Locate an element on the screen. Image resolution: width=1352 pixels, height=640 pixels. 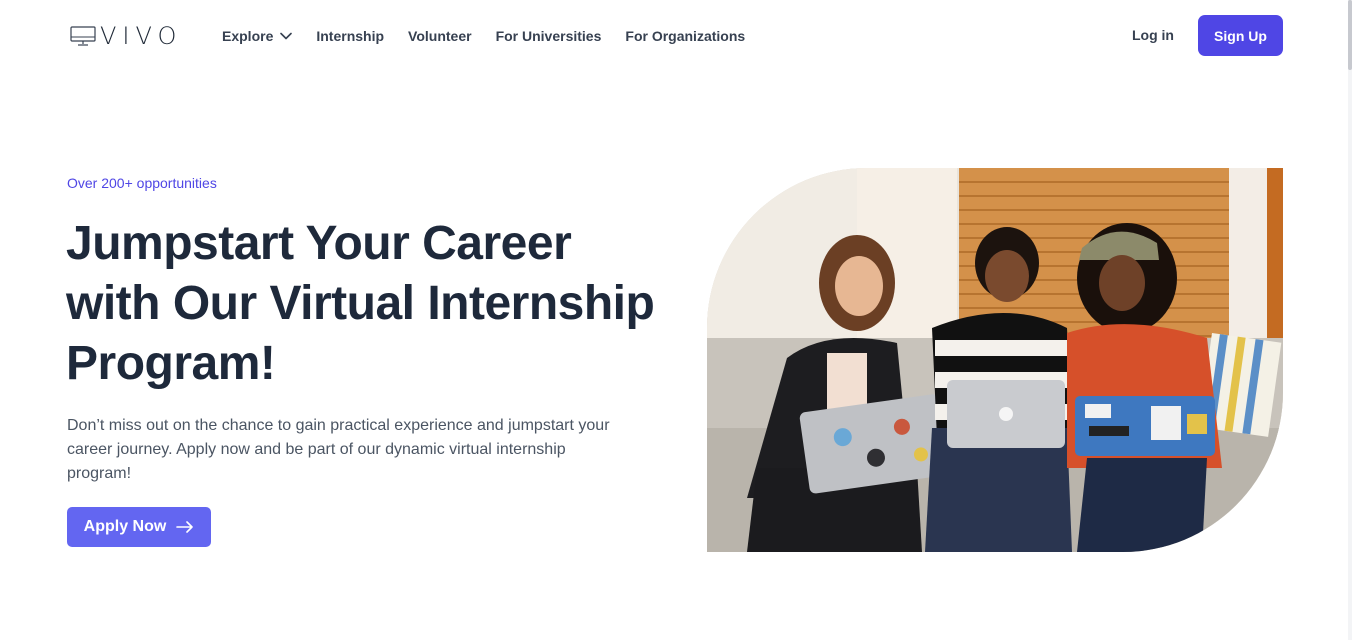
nav-item-explore: Explore is located at coordinates (257, 36).